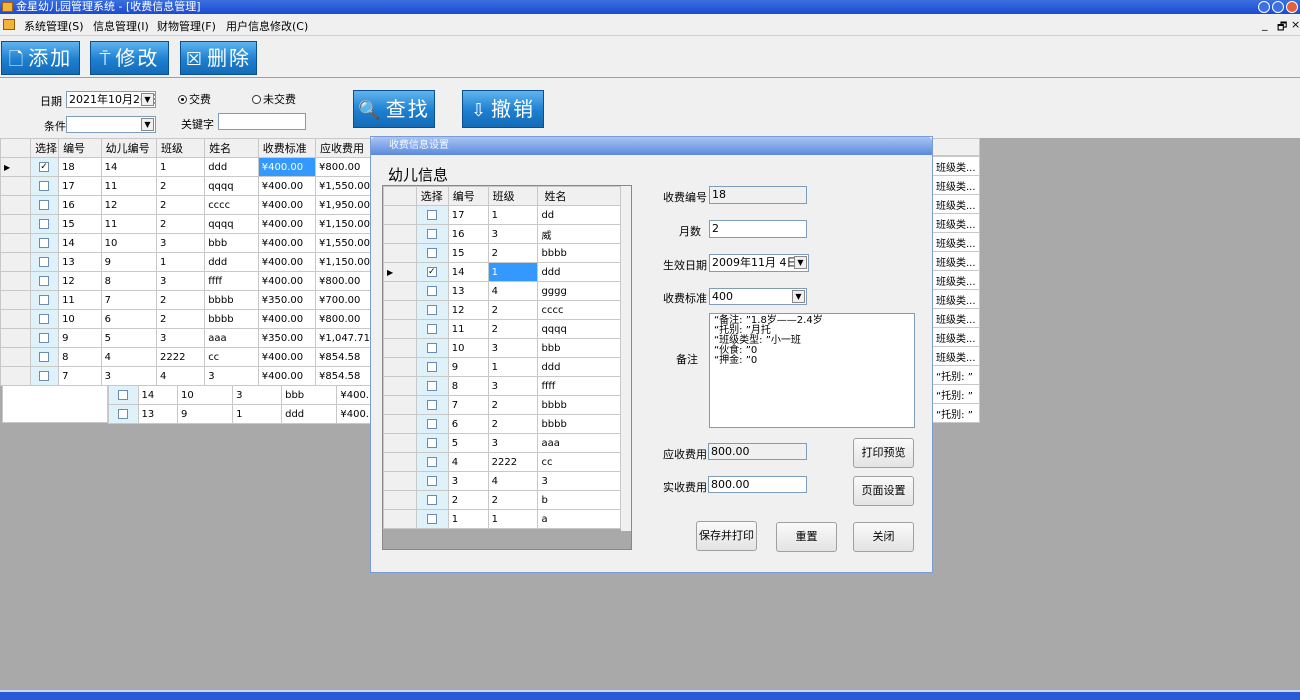 This screenshot has height=700, width=1300. Describe the element at coordinates (111, 124) in the screenshot. I see `condition-select: ▼` at that location.